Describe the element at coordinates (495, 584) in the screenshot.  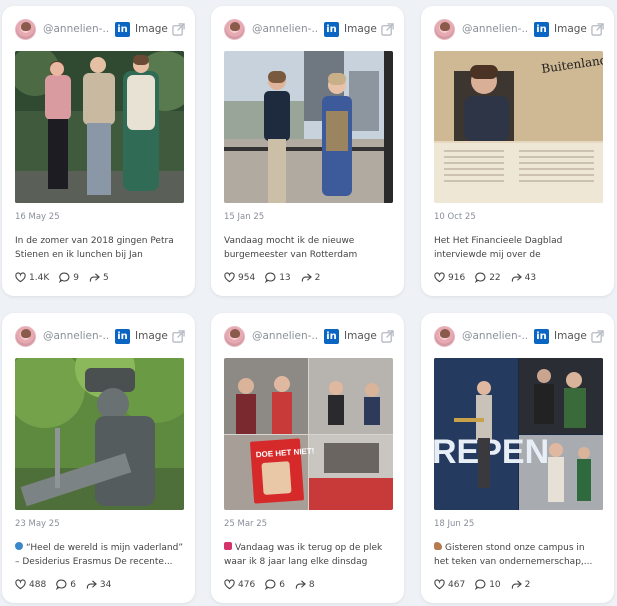
I see `comments-count: 10` at that location.